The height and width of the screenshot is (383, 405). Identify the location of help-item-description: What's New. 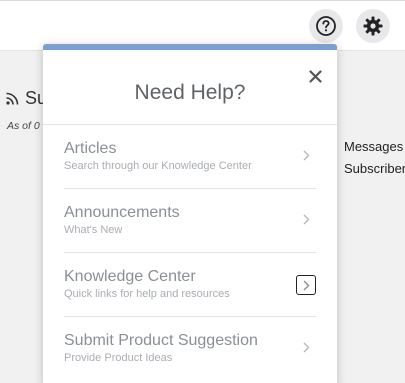
(93, 230).